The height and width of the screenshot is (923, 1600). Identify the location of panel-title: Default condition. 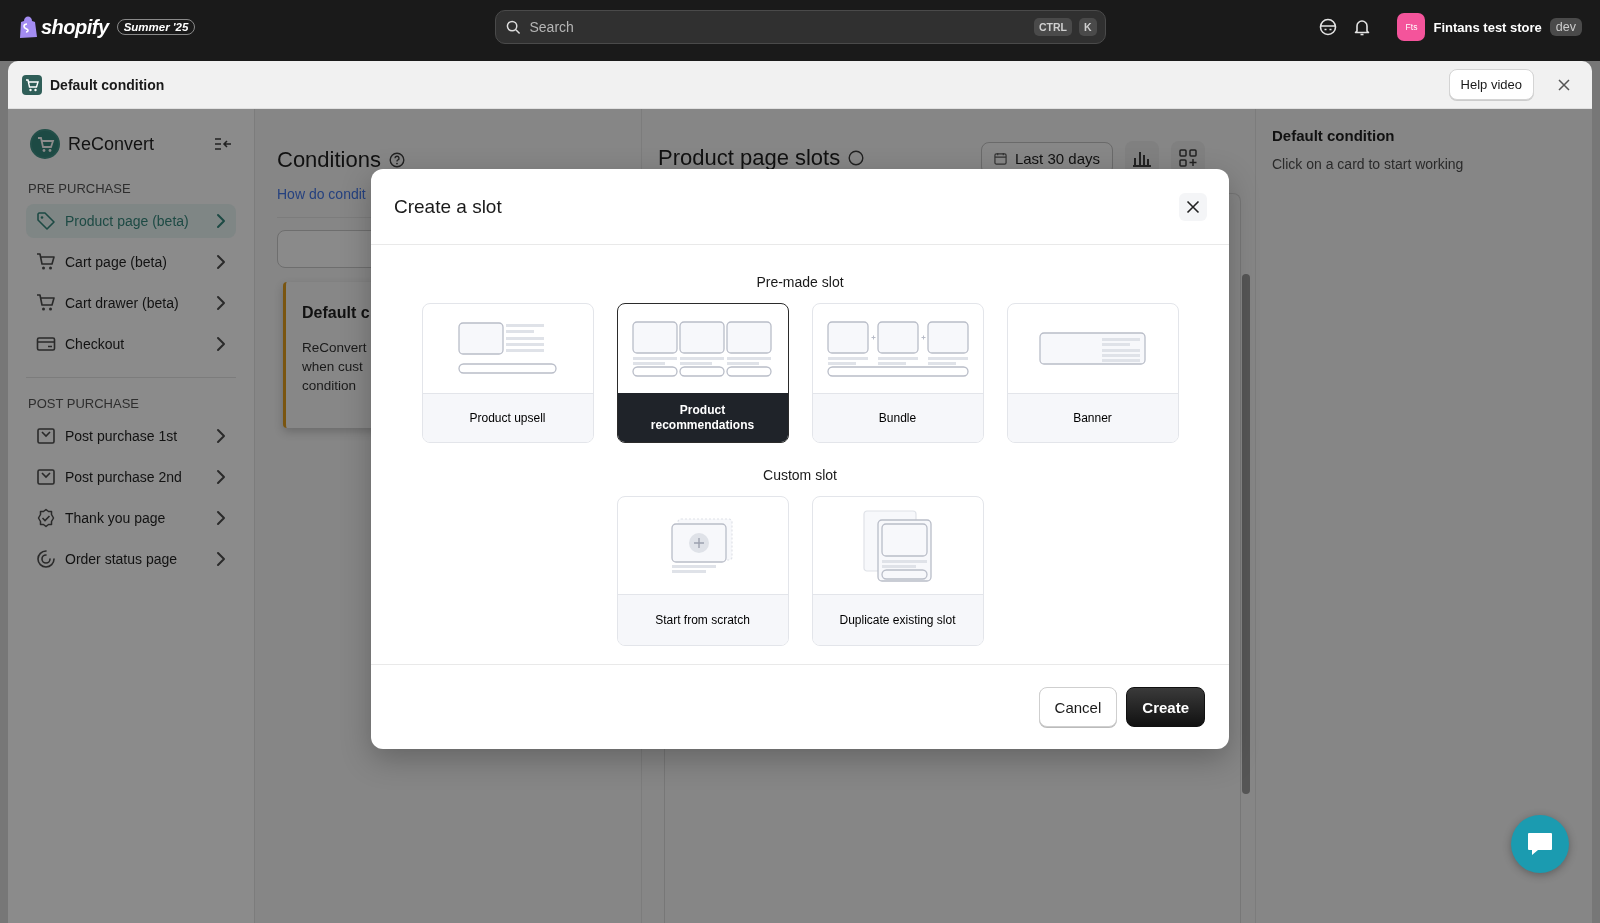
(1334, 135).